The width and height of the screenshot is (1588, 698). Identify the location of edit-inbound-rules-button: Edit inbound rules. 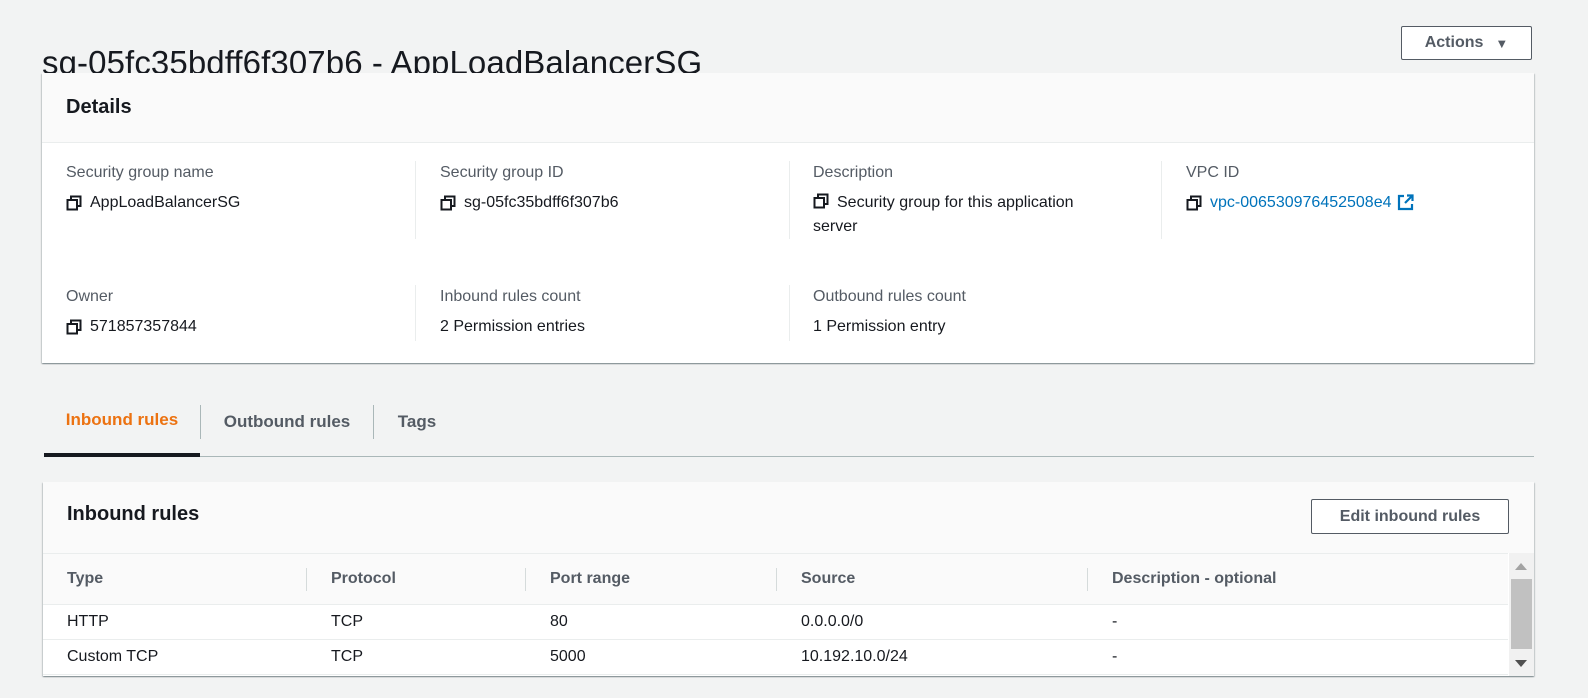
(1410, 516).